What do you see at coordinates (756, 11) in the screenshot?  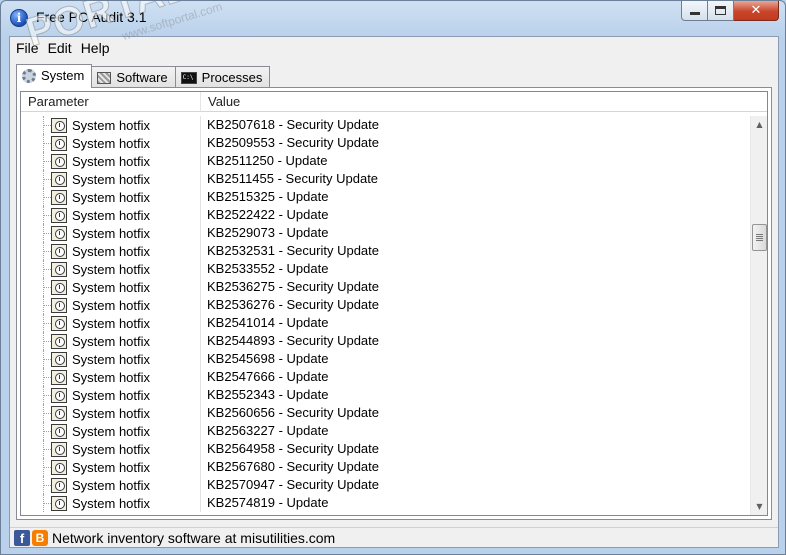 I see `close-button: ✕` at bounding box center [756, 11].